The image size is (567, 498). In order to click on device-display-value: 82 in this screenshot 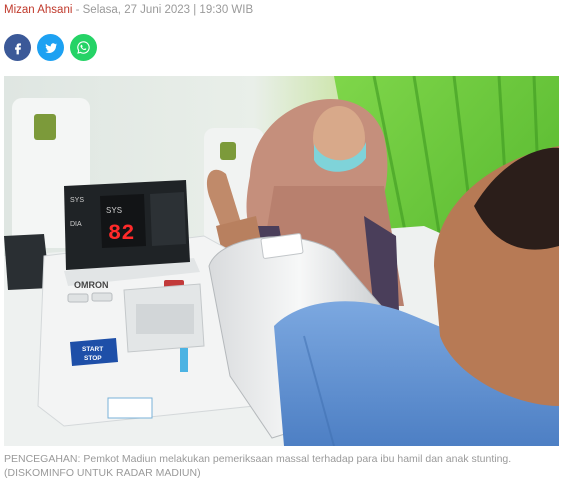, I will do `click(121, 233)`.